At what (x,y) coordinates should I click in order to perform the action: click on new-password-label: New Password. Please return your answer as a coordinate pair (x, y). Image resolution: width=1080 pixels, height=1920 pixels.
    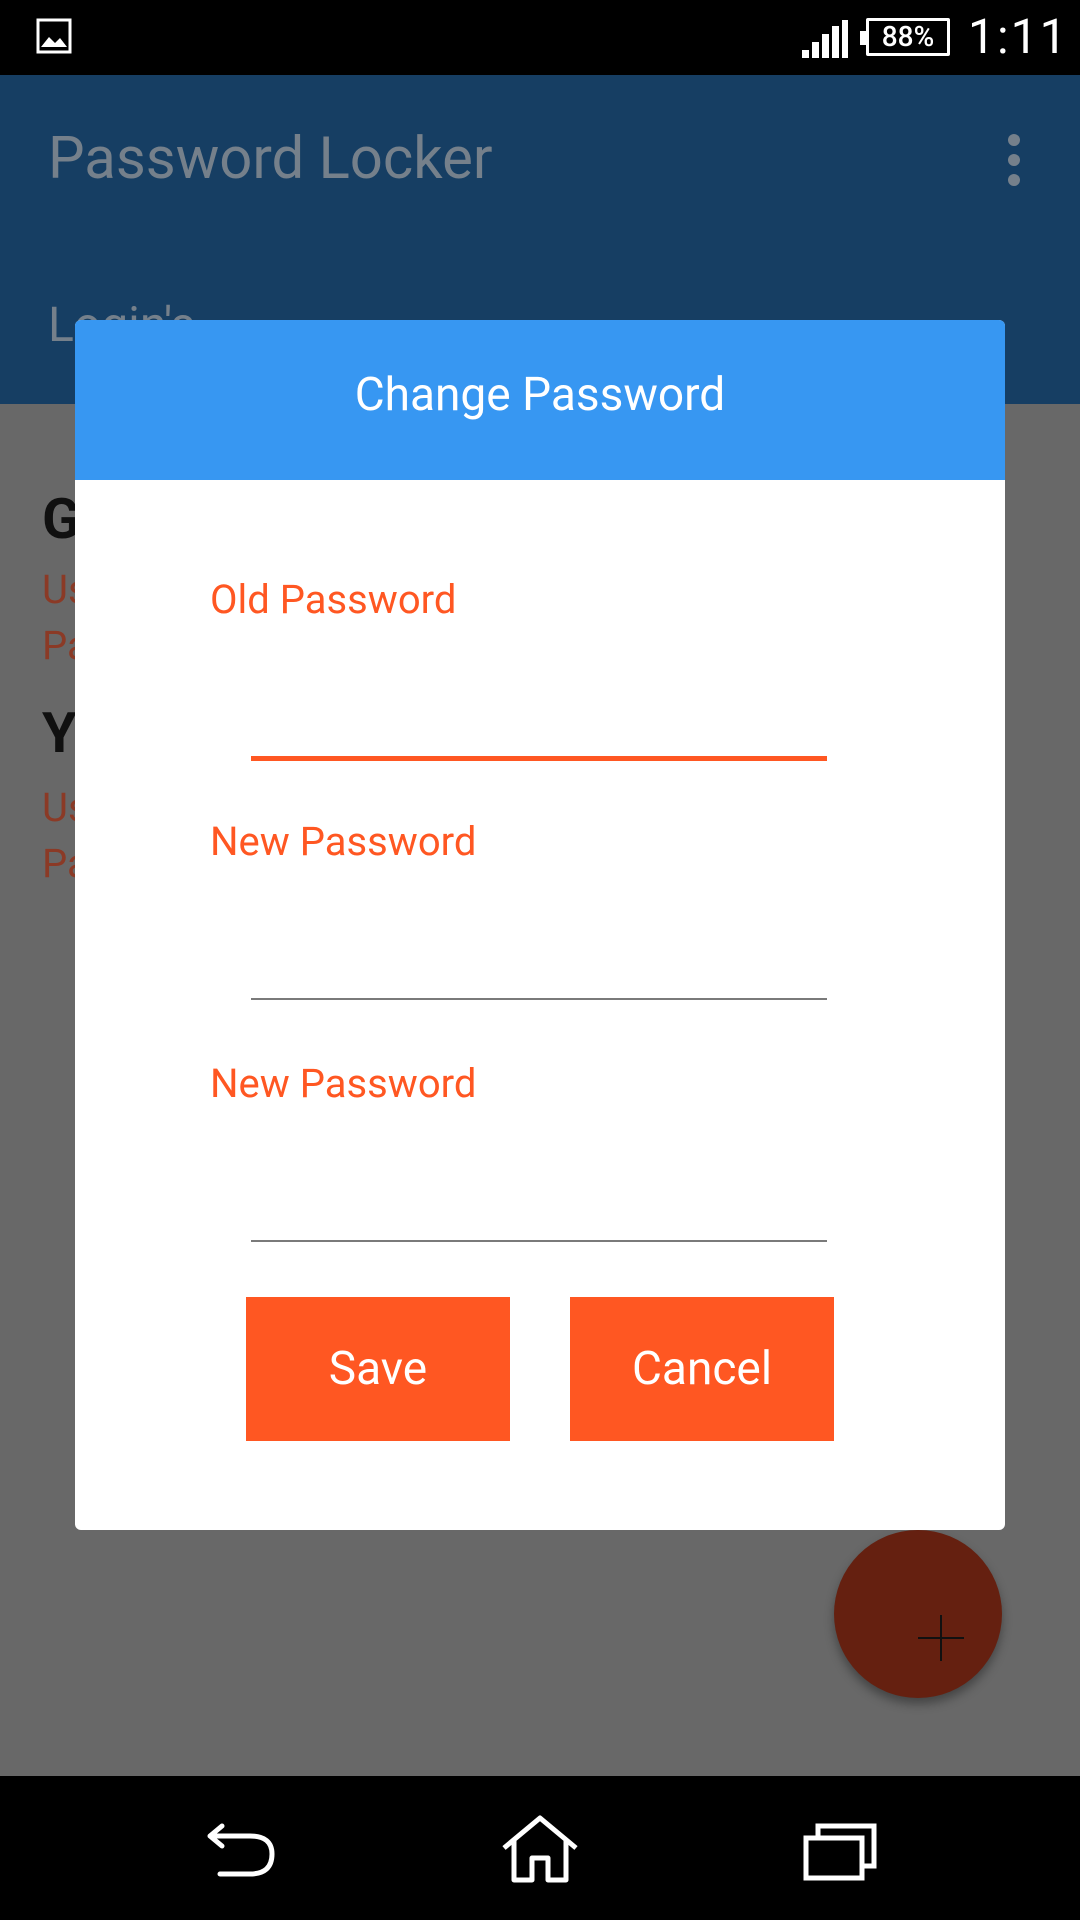
    Looking at the image, I should click on (343, 841).